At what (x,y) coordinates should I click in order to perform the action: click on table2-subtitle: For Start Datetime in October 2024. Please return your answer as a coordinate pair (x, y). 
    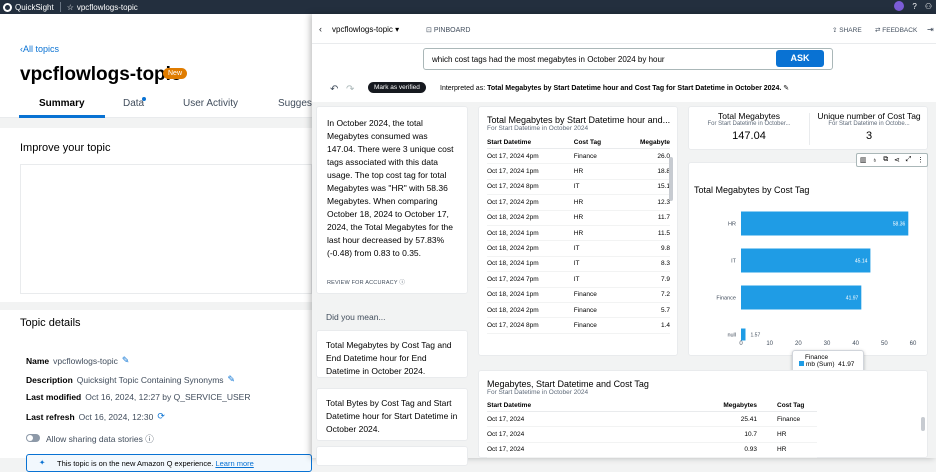
    Looking at the image, I should click on (538, 392).